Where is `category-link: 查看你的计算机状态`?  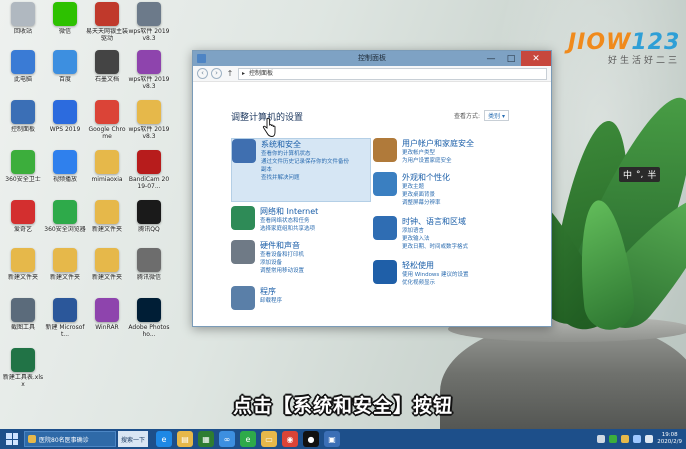 category-link: 查看你的计算机状态 is located at coordinates (305, 154).